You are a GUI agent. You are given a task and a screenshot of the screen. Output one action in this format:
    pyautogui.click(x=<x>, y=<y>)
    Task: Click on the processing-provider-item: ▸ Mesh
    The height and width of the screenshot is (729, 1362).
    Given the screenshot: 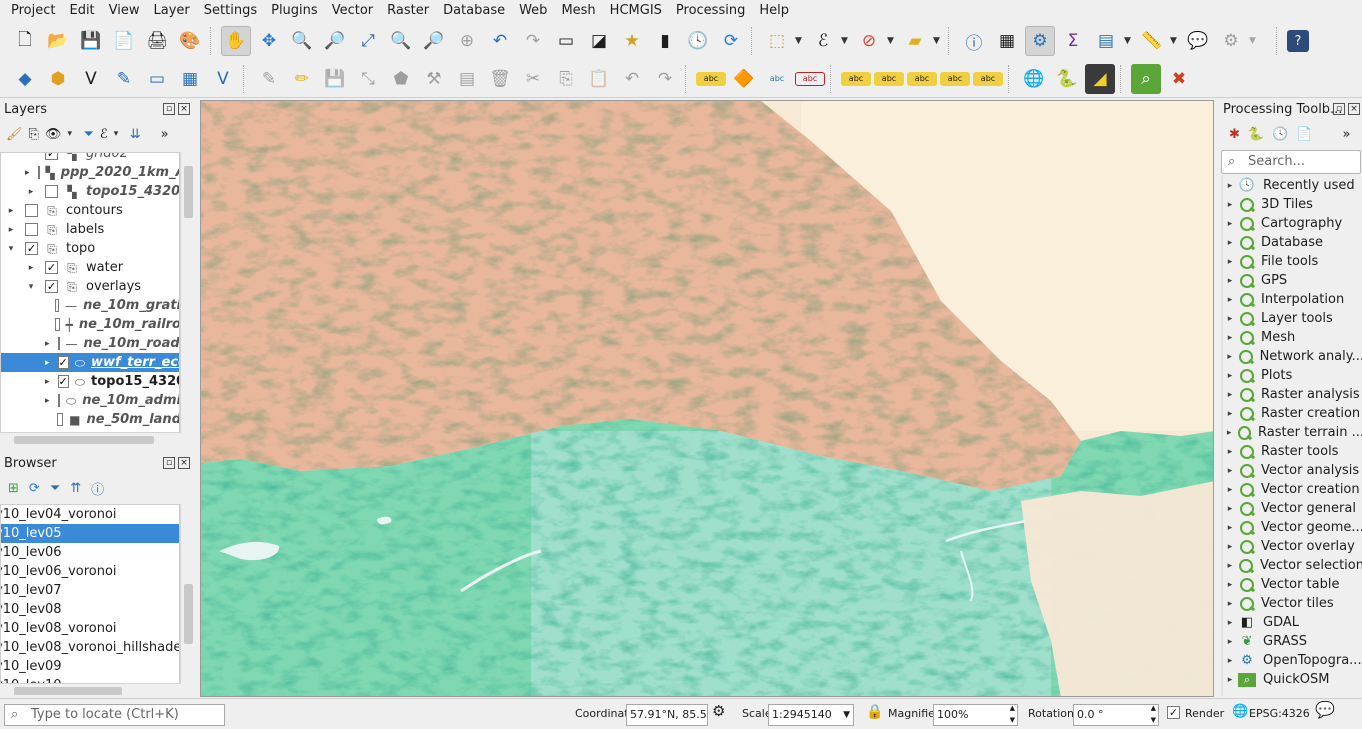 What is the action you would take?
    pyautogui.click(x=1293, y=337)
    